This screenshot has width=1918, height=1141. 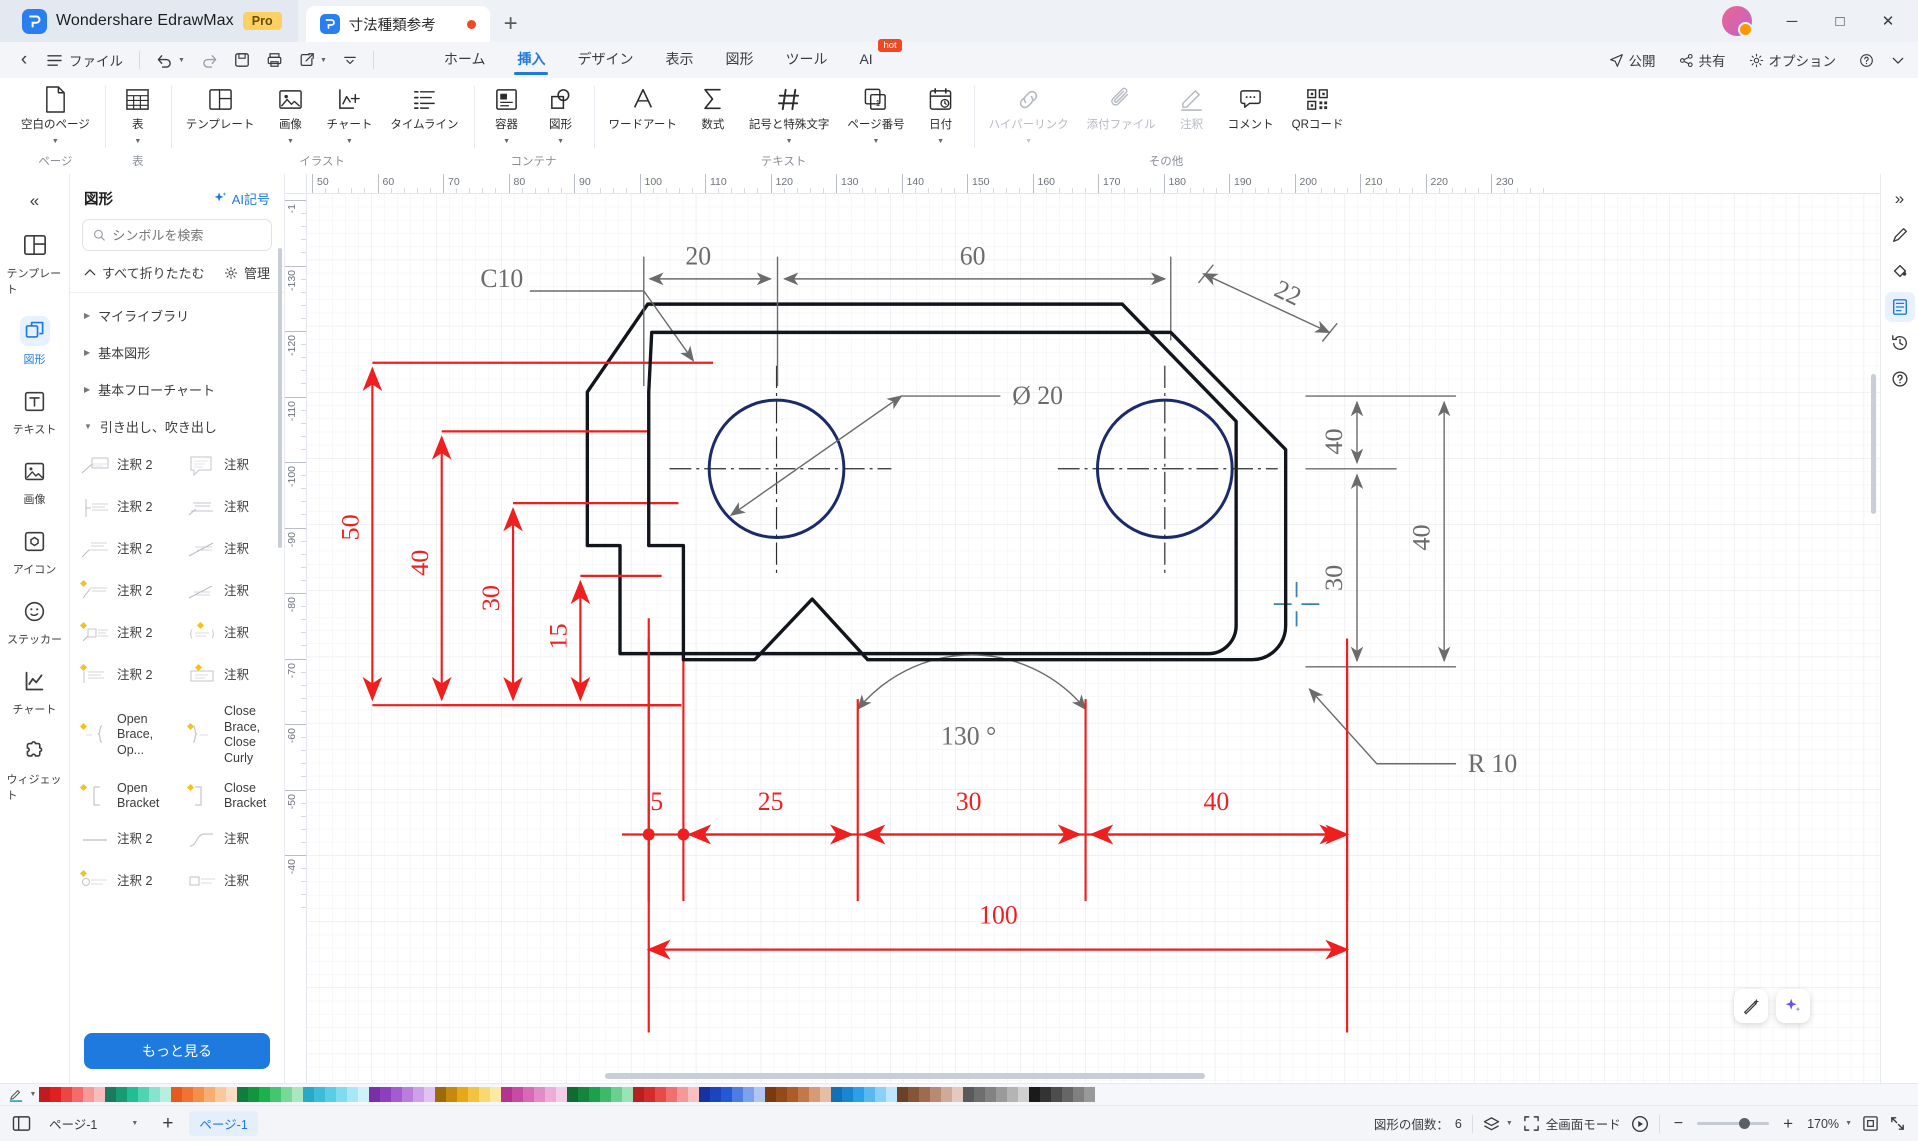 I want to click on ribbon-tab-shape: 図形, so click(x=739, y=60).